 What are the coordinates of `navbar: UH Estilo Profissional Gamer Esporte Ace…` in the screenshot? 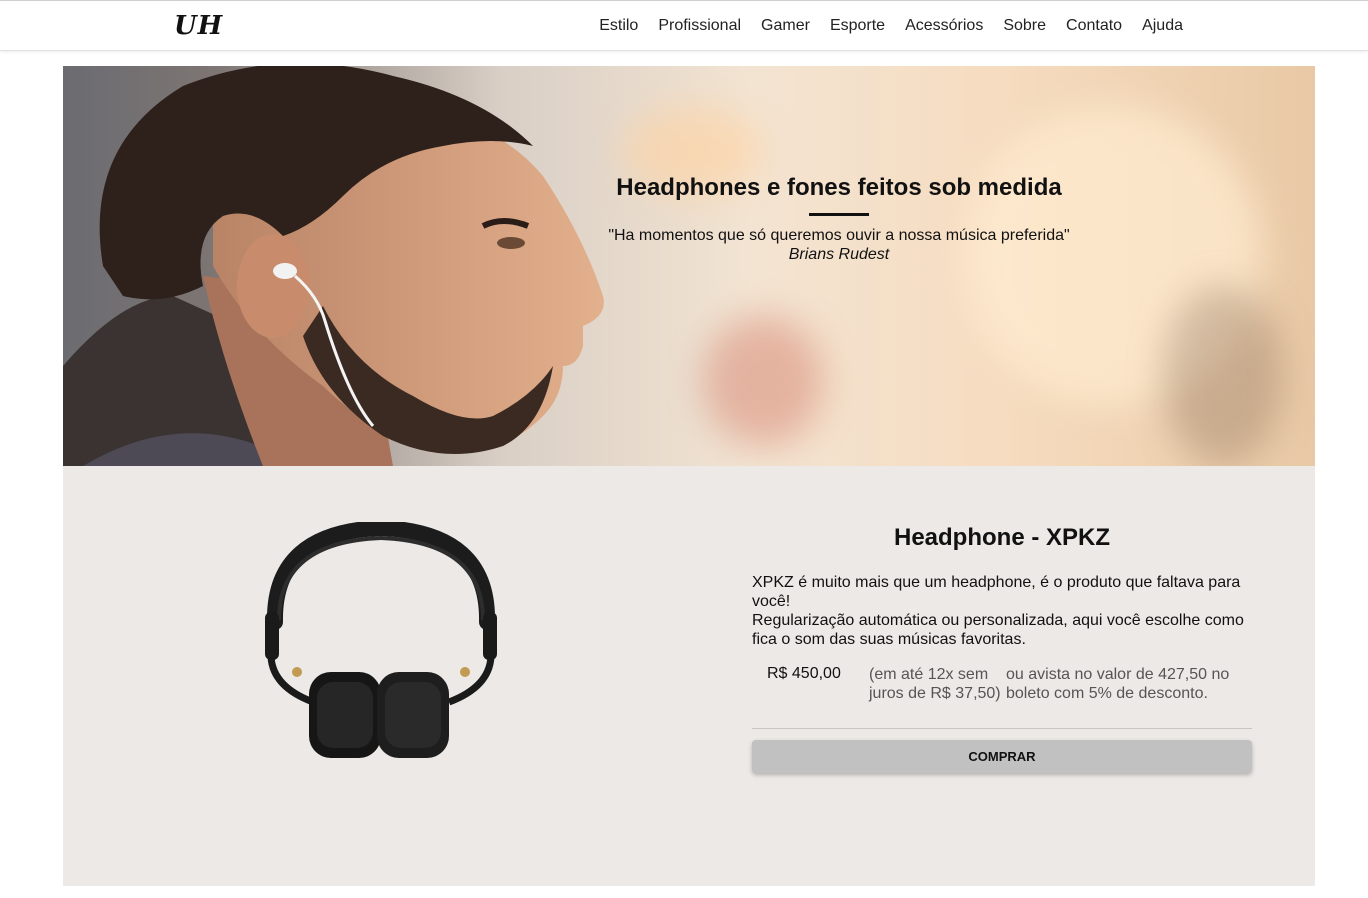 It's located at (684, 25).